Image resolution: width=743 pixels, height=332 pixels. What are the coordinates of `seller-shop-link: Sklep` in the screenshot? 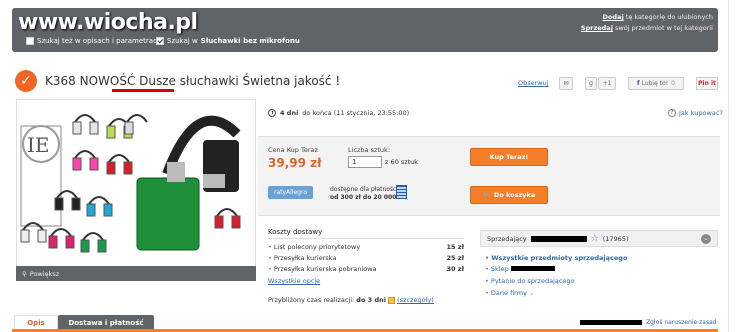 It's located at (520, 269).